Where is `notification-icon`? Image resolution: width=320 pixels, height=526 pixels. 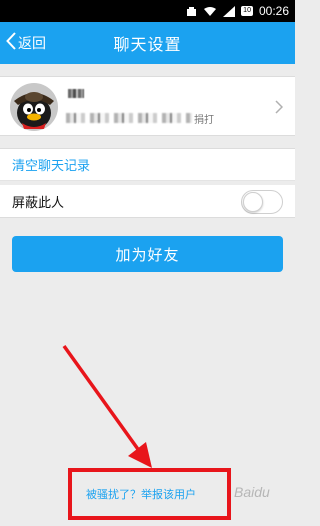 notification-icon is located at coordinates (191, 11).